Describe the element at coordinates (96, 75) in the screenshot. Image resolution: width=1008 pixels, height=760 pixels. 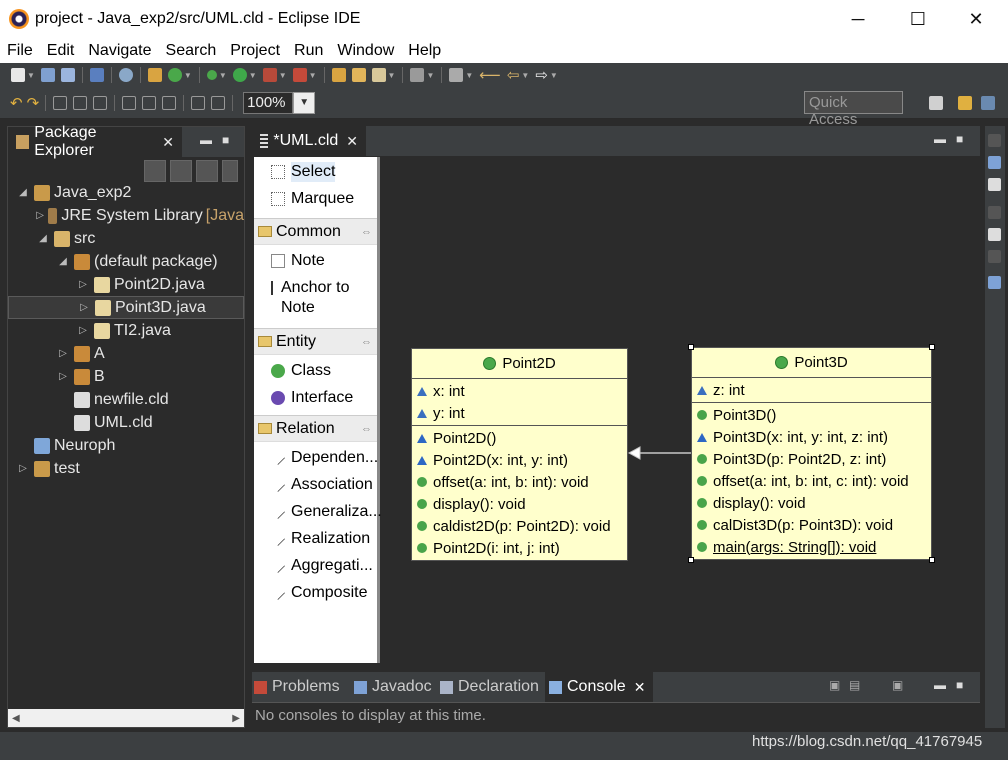
I see `terminal-icon` at that location.